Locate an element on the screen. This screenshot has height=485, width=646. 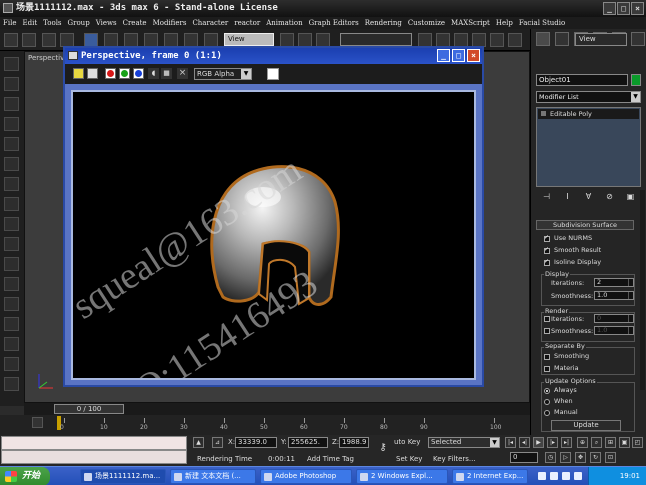
stack-item-editable-poly: Editable Poly is located at coordinates (588, 114).